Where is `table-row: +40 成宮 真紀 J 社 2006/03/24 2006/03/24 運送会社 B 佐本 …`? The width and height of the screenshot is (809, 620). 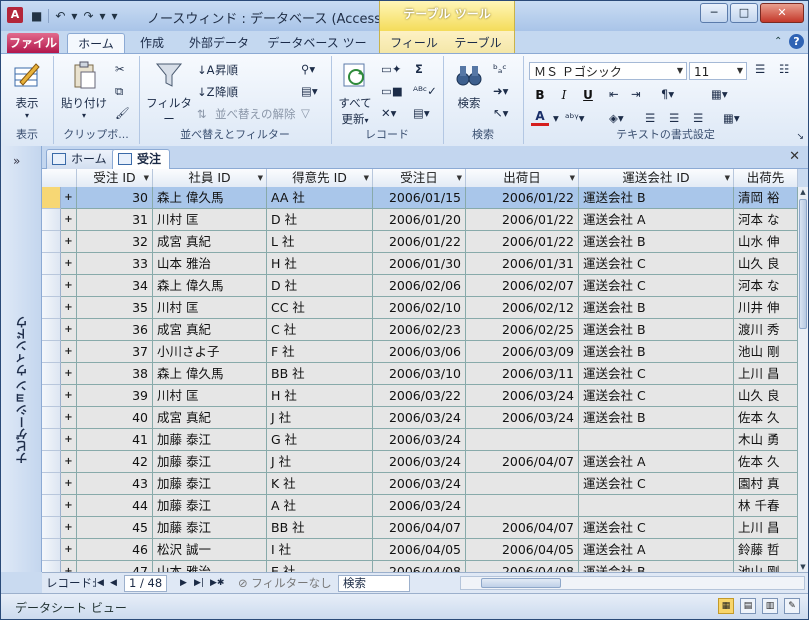 table-row: +40 成宮 真紀 J 社 2006/03/24 2006/03/24 運送会社 B 佐本 … is located at coordinates (420, 418).